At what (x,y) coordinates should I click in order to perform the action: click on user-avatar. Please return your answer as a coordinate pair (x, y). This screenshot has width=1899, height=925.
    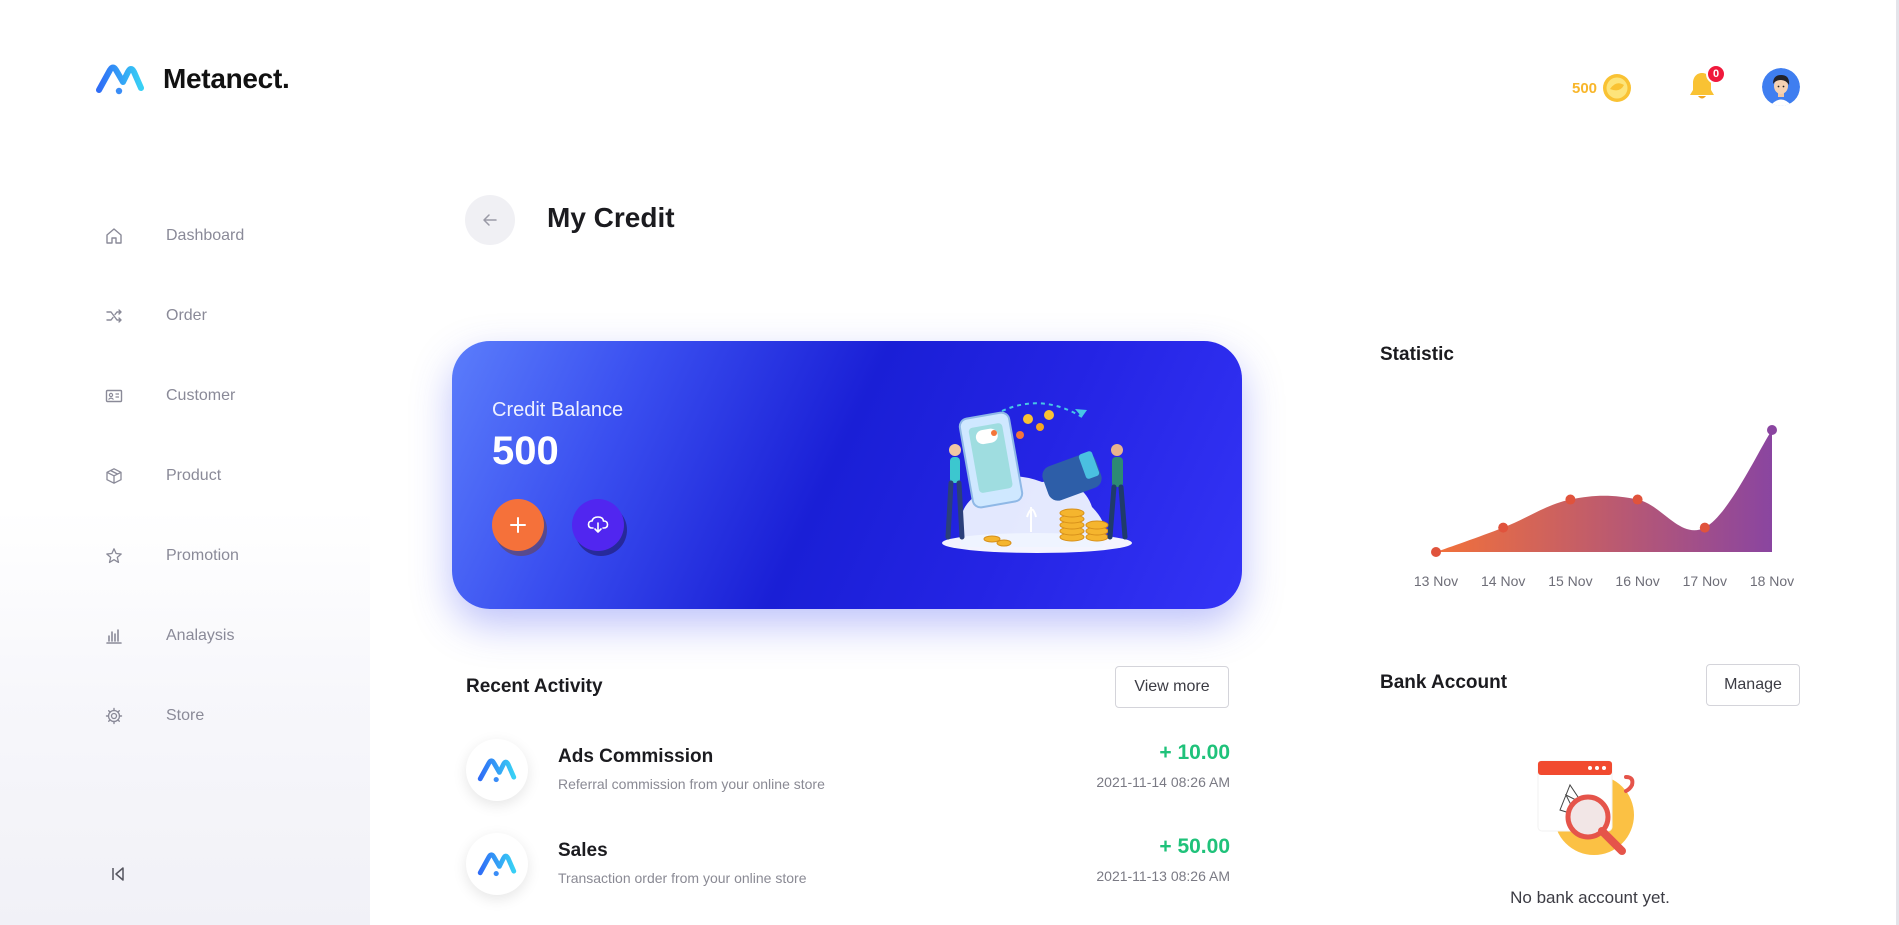
    Looking at the image, I should click on (1781, 87).